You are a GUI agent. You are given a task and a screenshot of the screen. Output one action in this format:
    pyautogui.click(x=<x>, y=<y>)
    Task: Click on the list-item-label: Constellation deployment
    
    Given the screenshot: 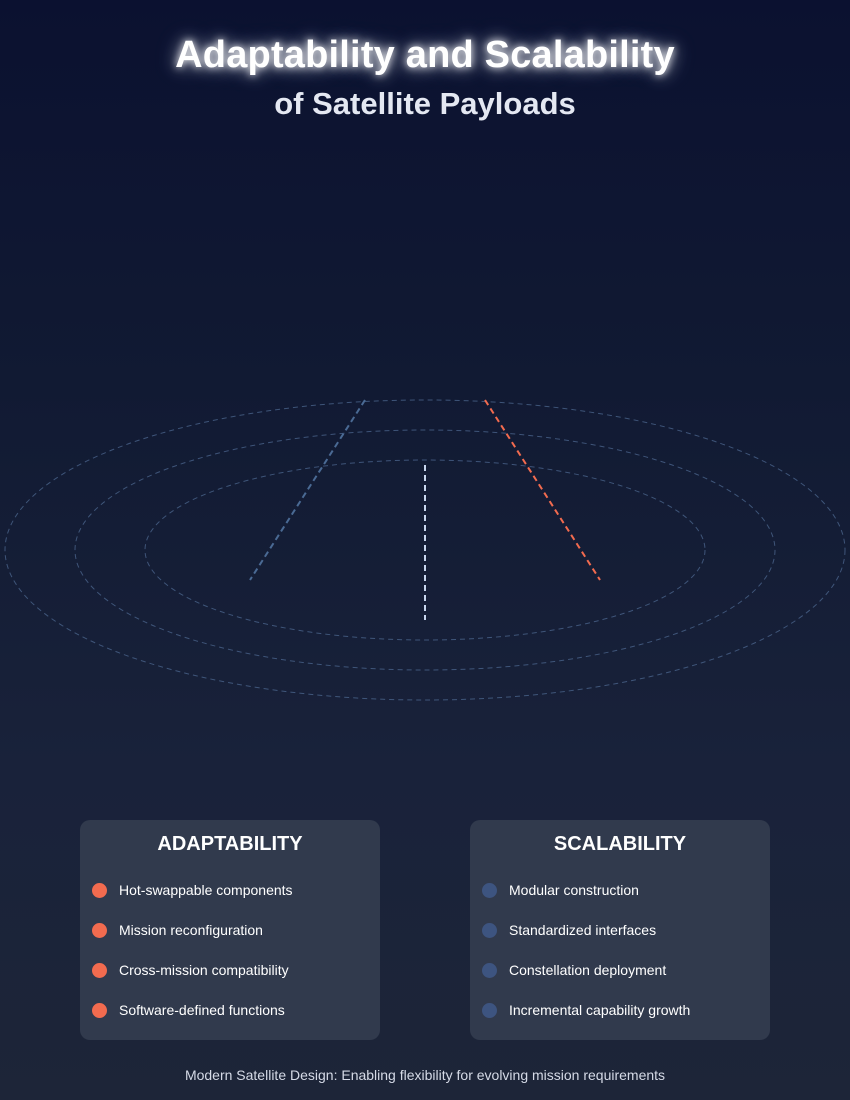 What is the action you would take?
    pyautogui.click(x=588, y=970)
    